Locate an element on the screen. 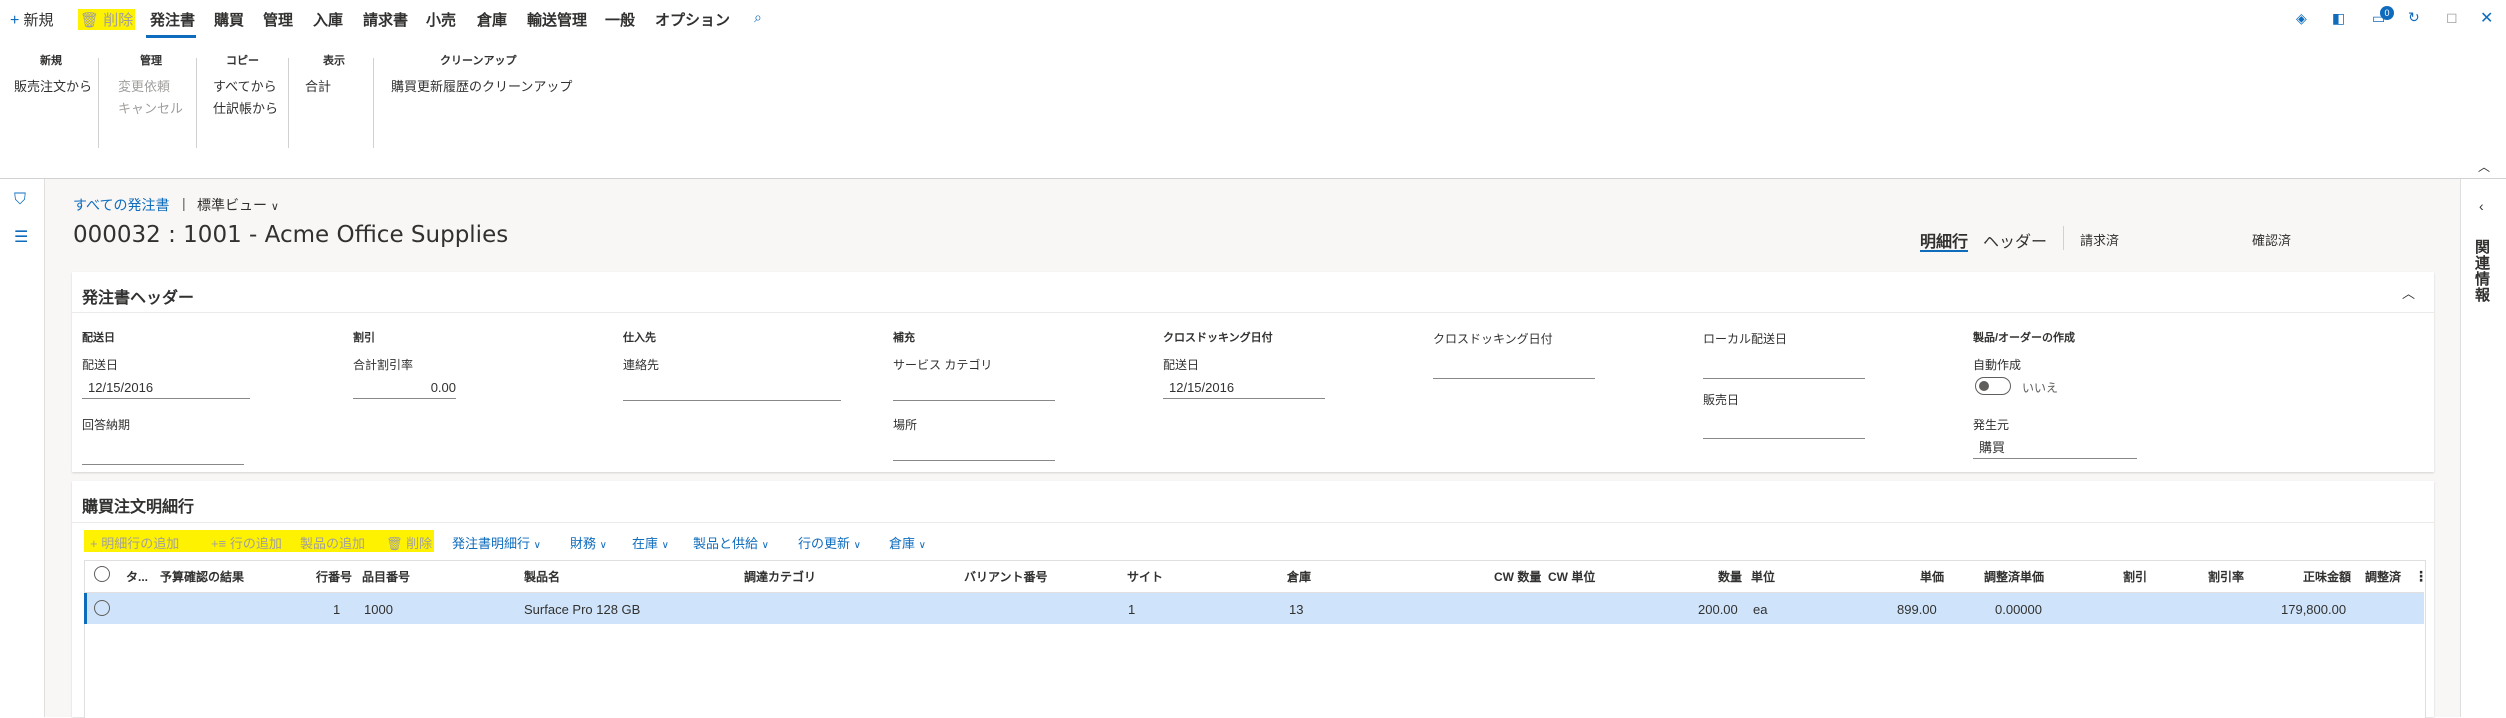 This screenshot has height=718, width=2506. menu-po-lines: 発注書明細行 ∨ is located at coordinates (496, 542).